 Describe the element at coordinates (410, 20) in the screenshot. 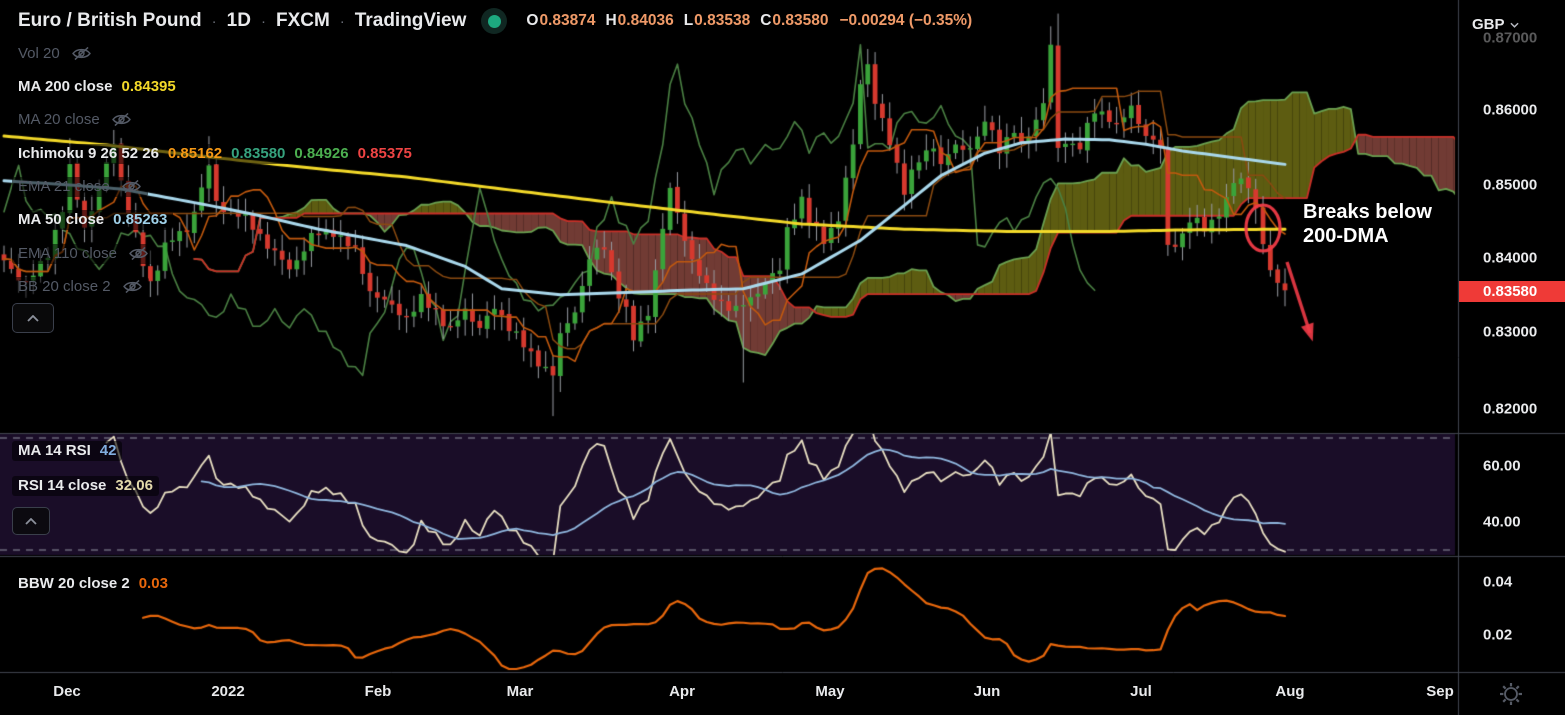

I see `platform-label: TradingView` at that location.